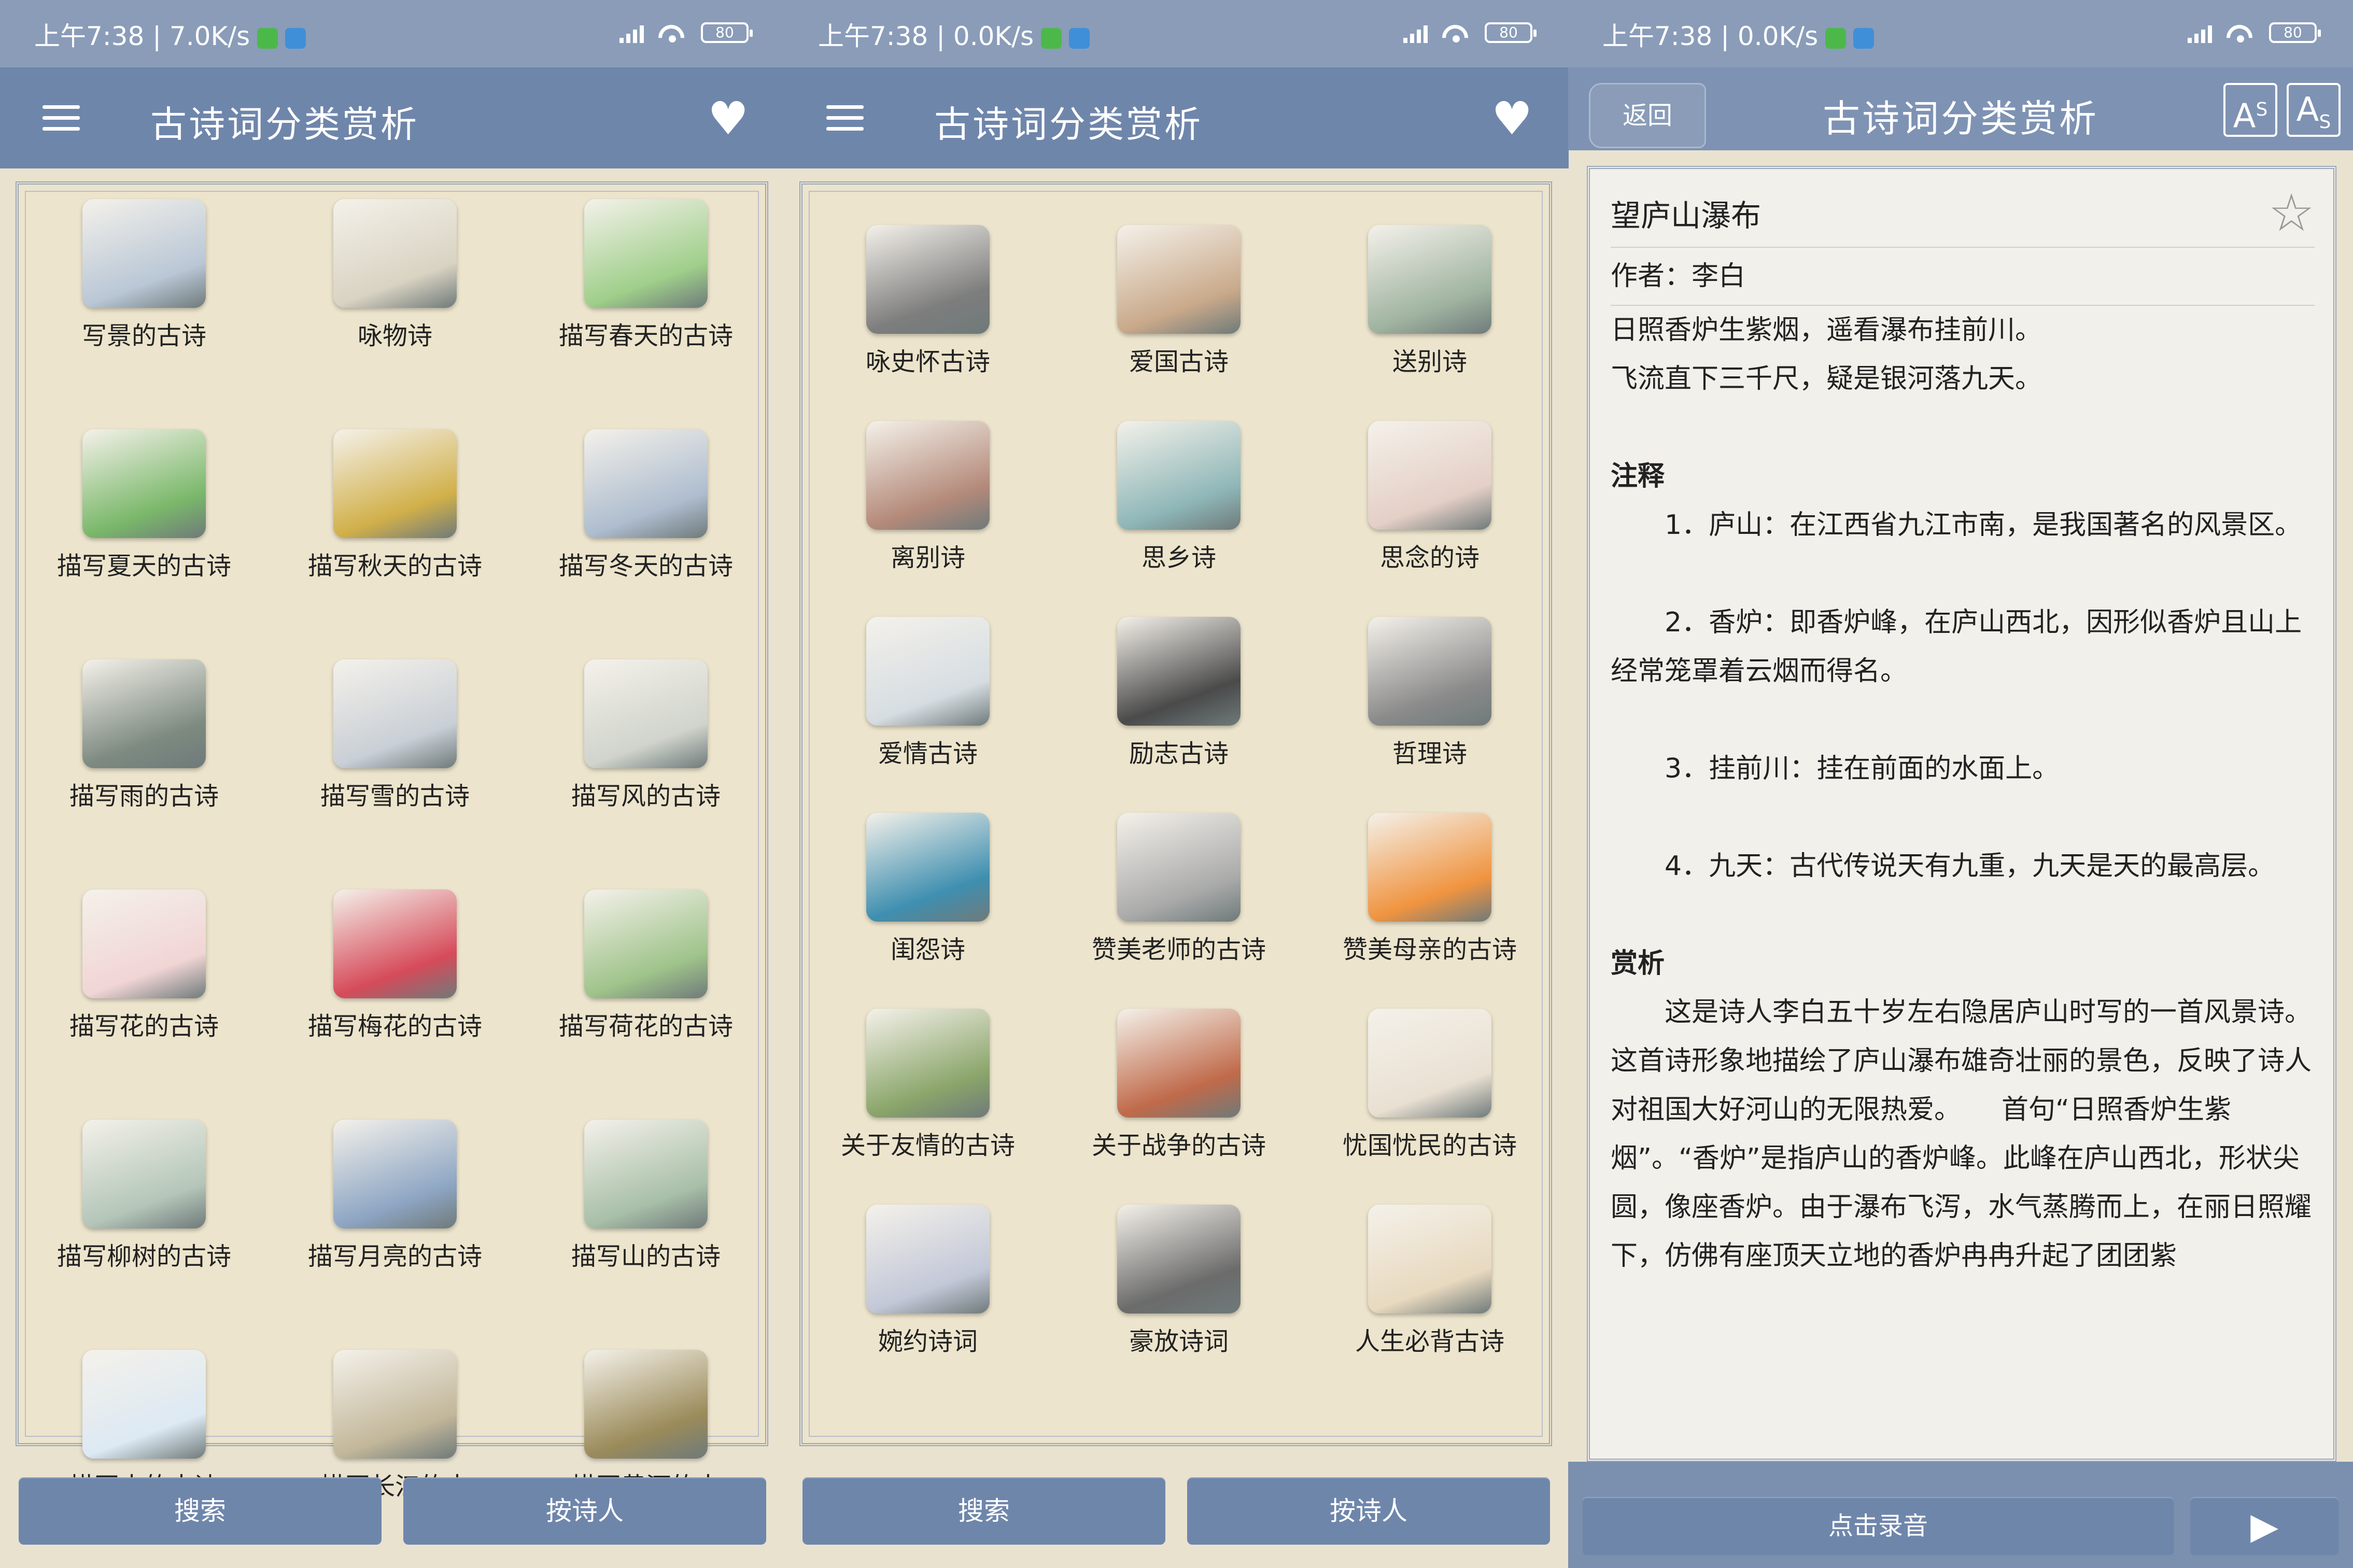 Image resolution: width=2353 pixels, height=1568 pixels. What do you see at coordinates (928, 949) in the screenshot?
I see `category-label: 闺怨诗` at bounding box center [928, 949].